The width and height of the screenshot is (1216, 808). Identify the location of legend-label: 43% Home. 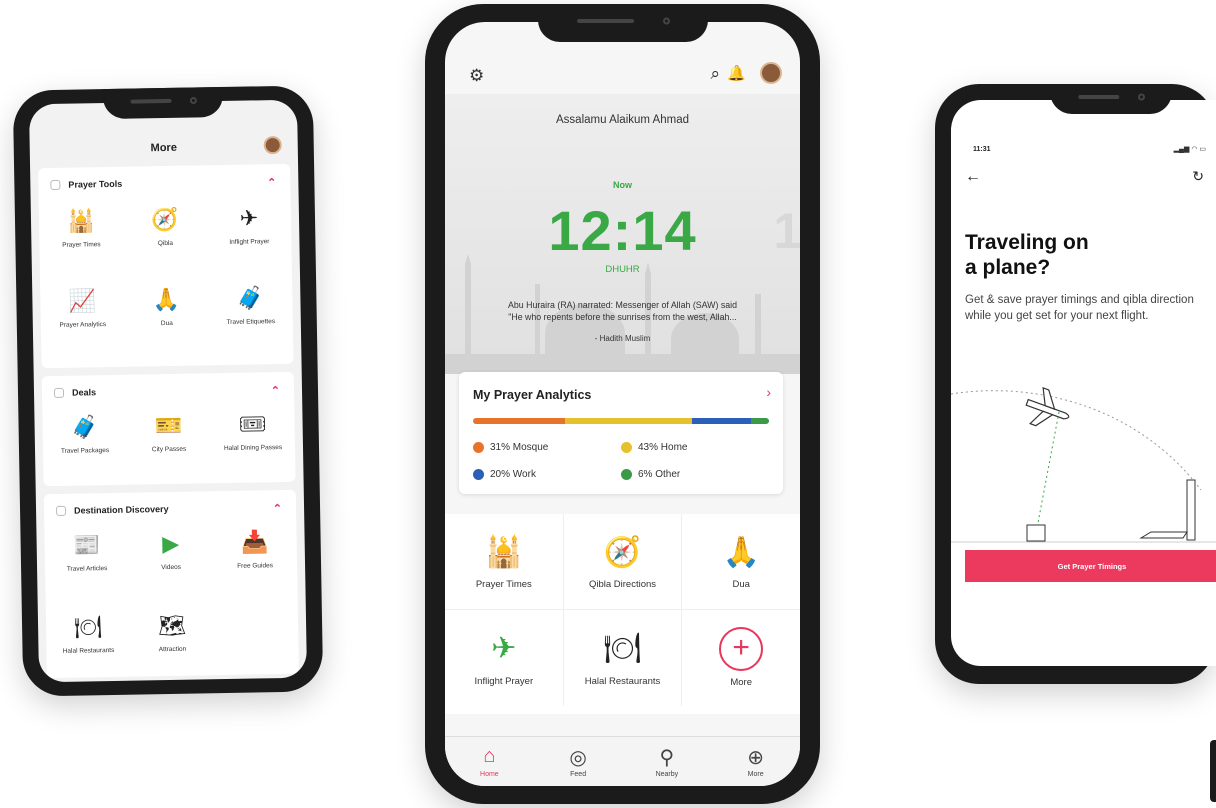
(663, 447).